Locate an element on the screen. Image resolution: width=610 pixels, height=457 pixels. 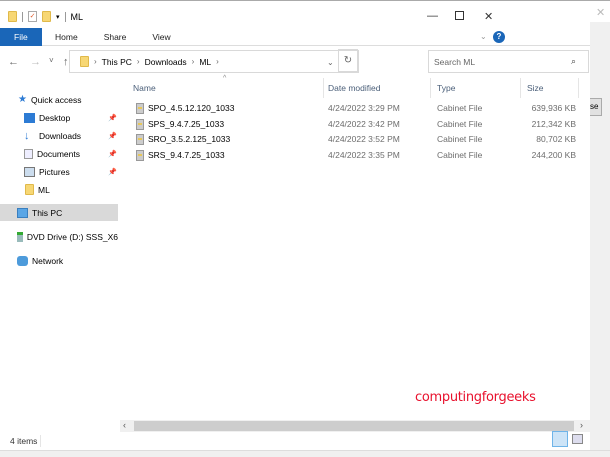
tab-home: Home is located at coordinates (66, 37).